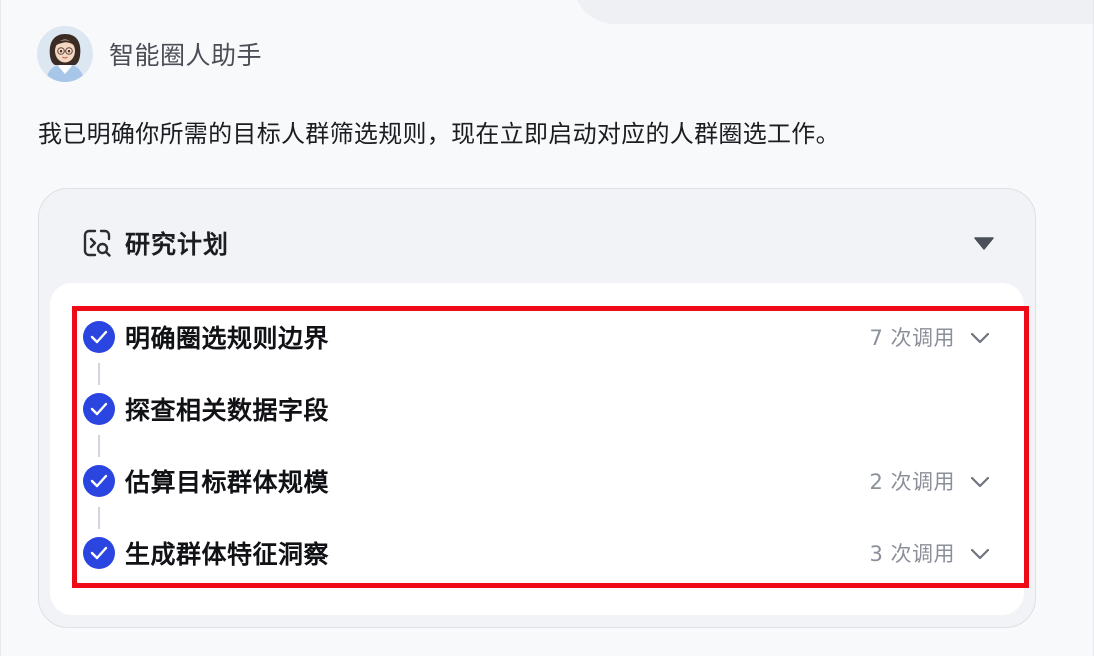 This screenshot has height=656, width=1094. I want to click on plan-title: 研究计划, so click(177, 244).